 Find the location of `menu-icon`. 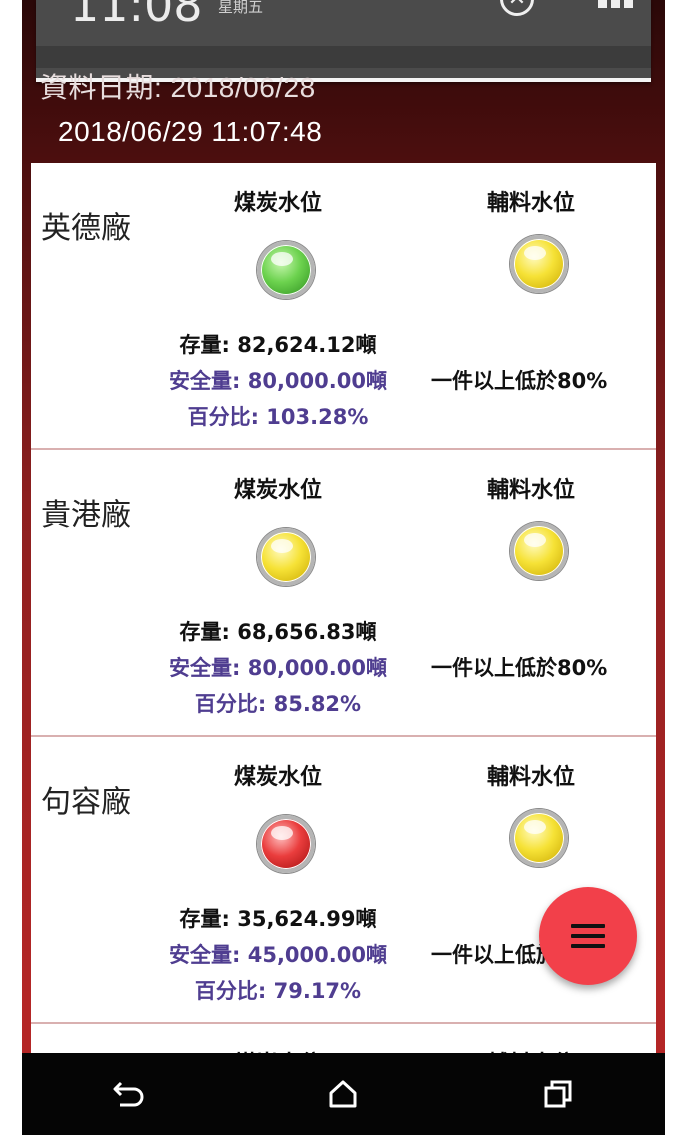

menu-icon is located at coordinates (588, 936).